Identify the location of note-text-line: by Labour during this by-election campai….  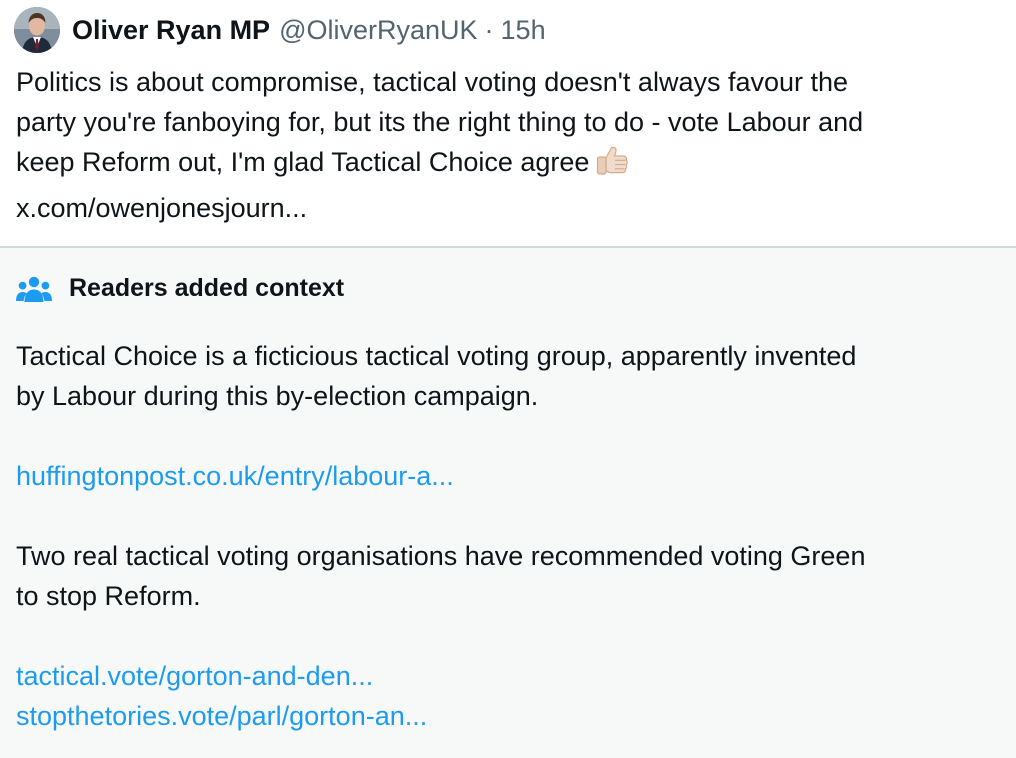
(277, 396).